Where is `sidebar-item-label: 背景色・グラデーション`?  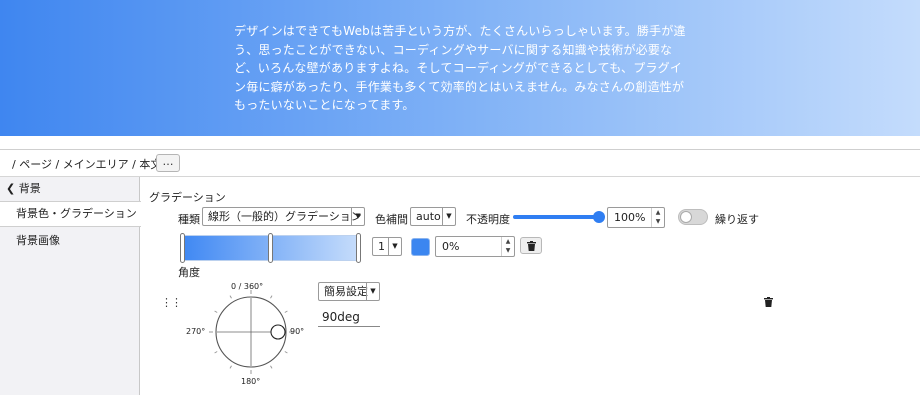
sidebar-item-label: 背景色・グラデーション is located at coordinates (76, 213).